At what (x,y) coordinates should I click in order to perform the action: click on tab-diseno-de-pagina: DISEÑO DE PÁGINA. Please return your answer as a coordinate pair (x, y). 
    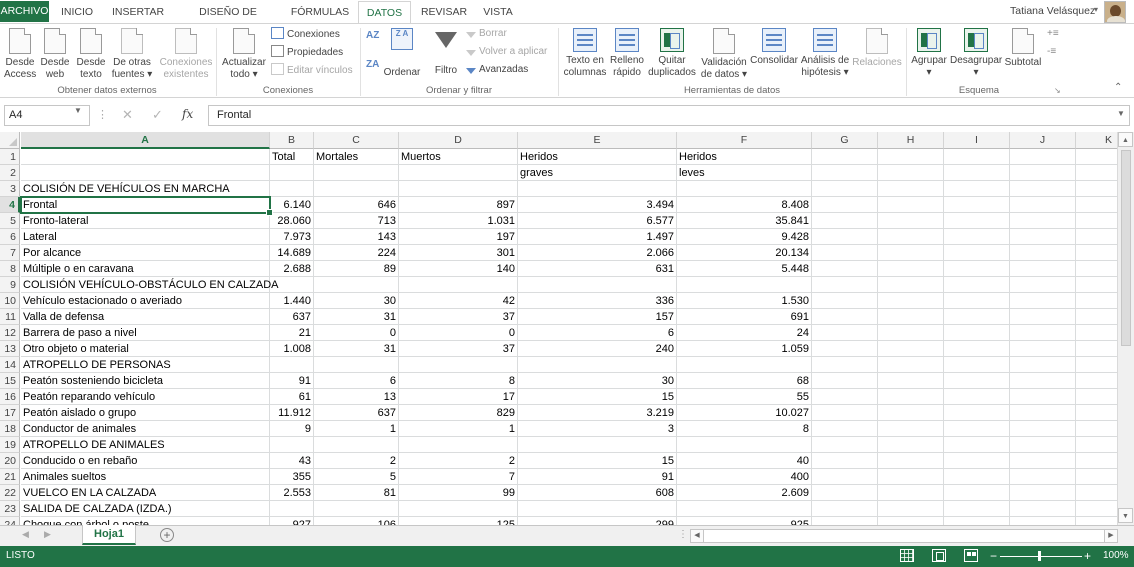
    Looking at the image, I should click on (228, 20).